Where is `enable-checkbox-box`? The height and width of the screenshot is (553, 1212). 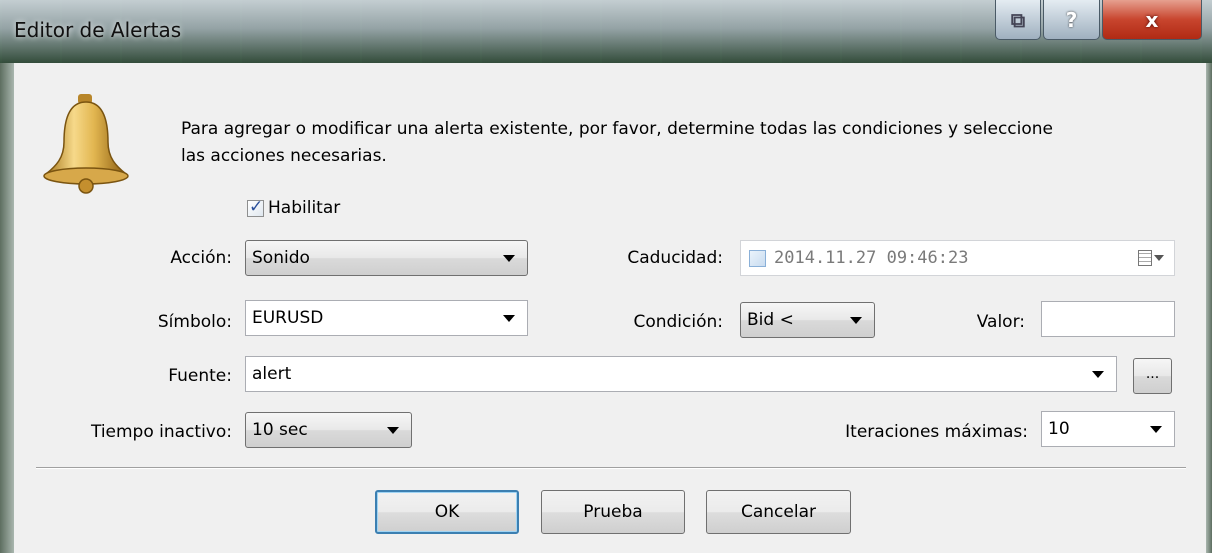 enable-checkbox-box is located at coordinates (255, 207).